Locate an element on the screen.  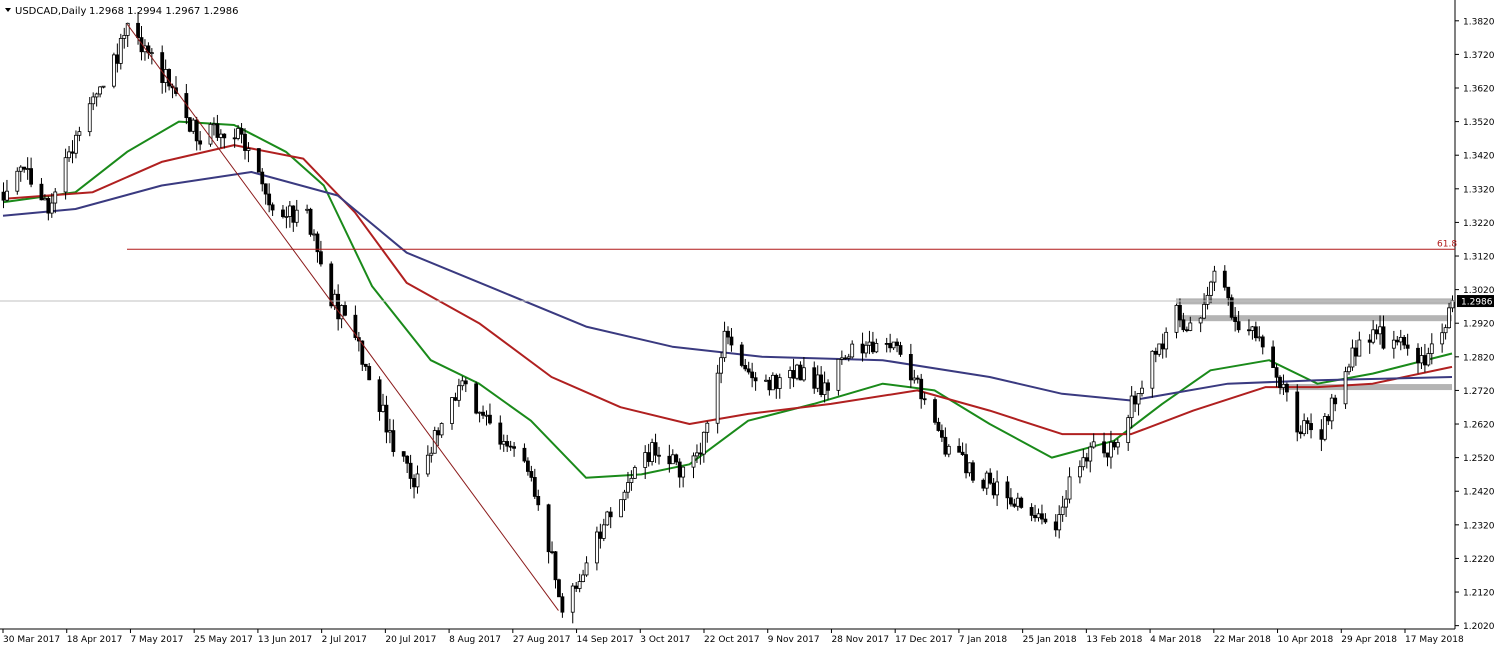
x-tick-label: 20 Jul 2017 is located at coordinates (410, 640).